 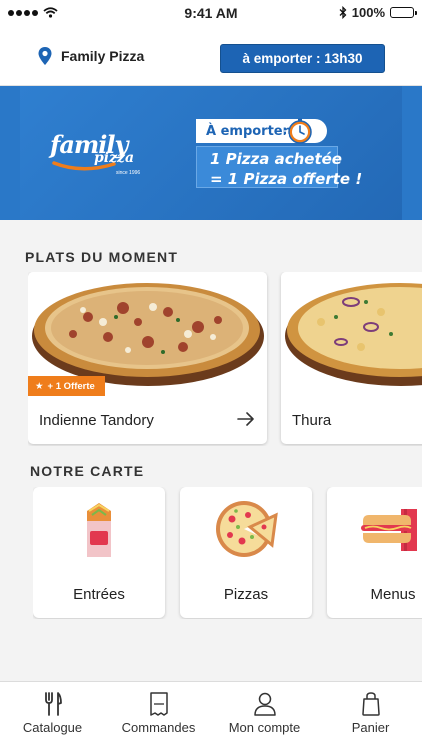 What do you see at coordinates (211, 56) in the screenshot?
I see `app-header: Family Pizza à emporter : 13h30` at bounding box center [211, 56].